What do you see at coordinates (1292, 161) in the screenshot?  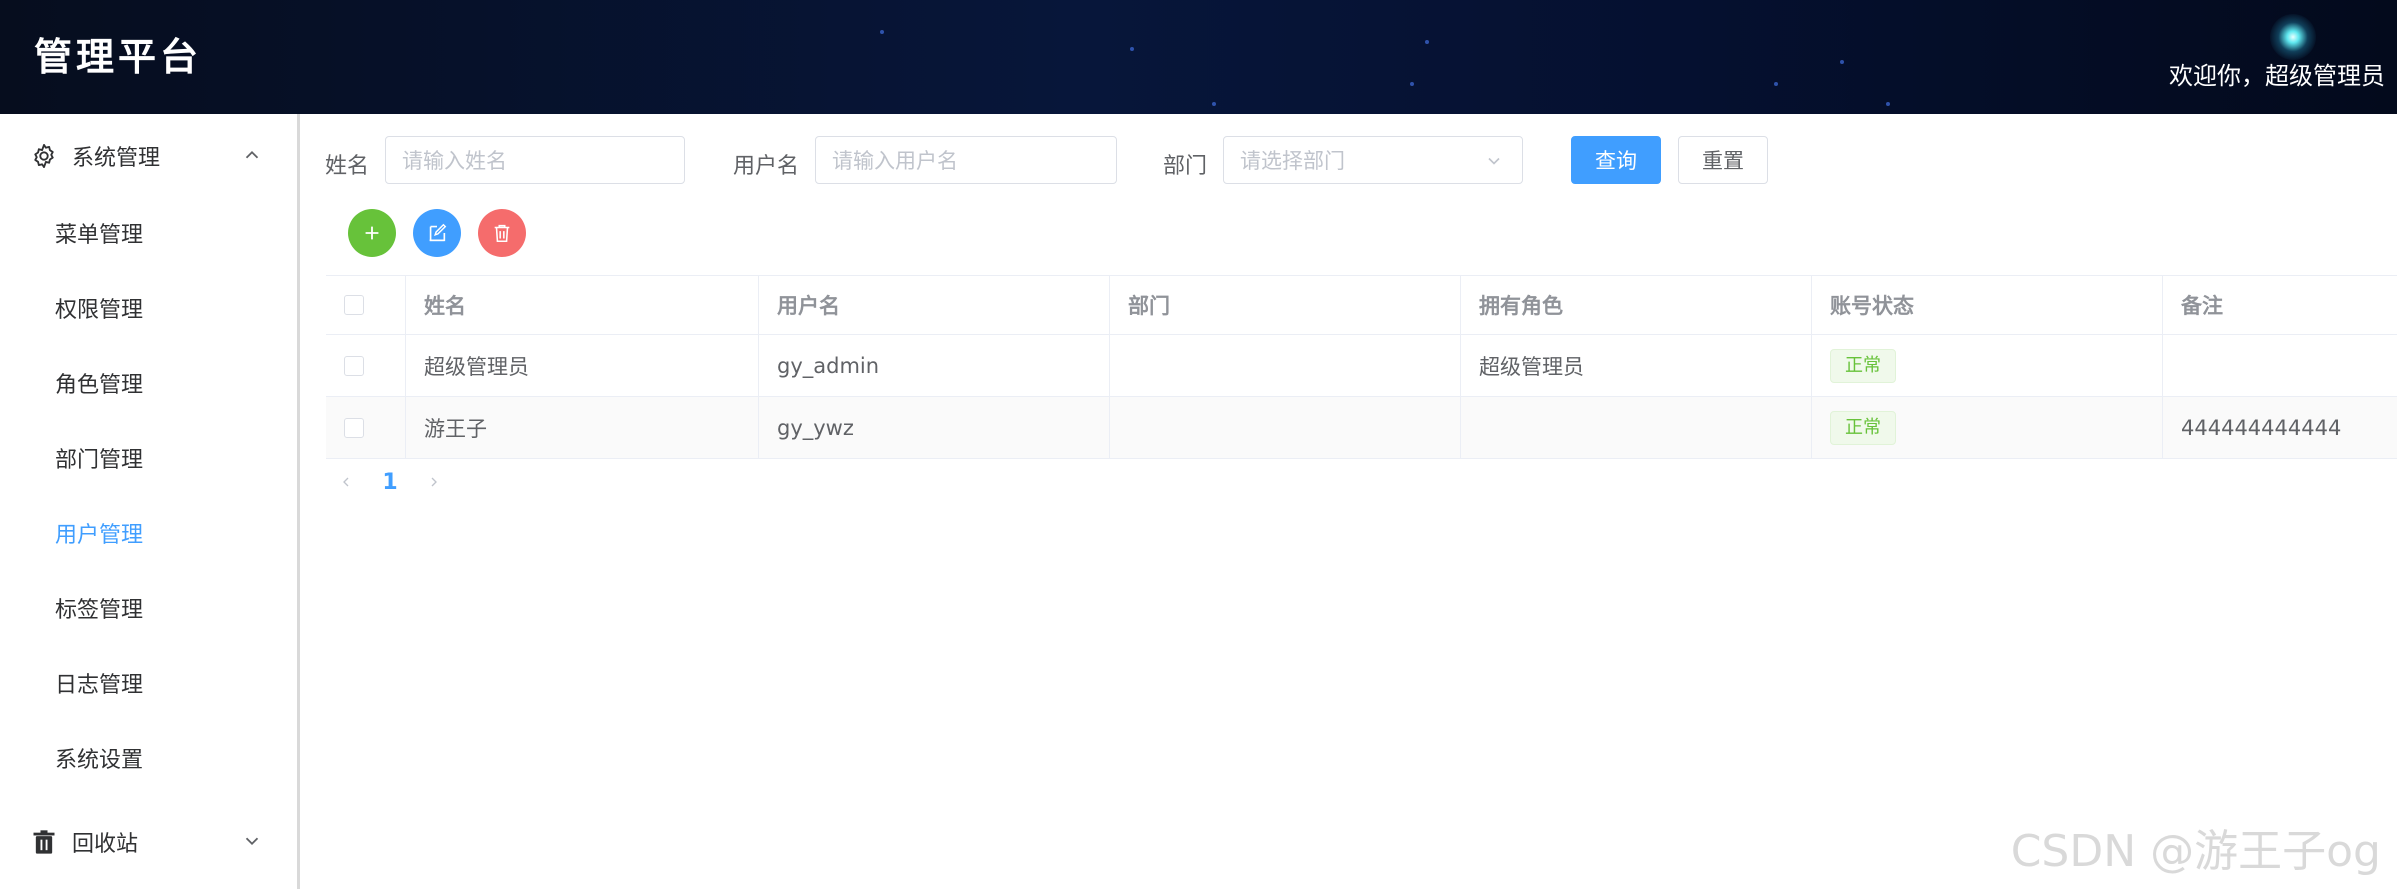 I see `dept-select-placeholder: 请选择部门` at bounding box center [1292, 161].